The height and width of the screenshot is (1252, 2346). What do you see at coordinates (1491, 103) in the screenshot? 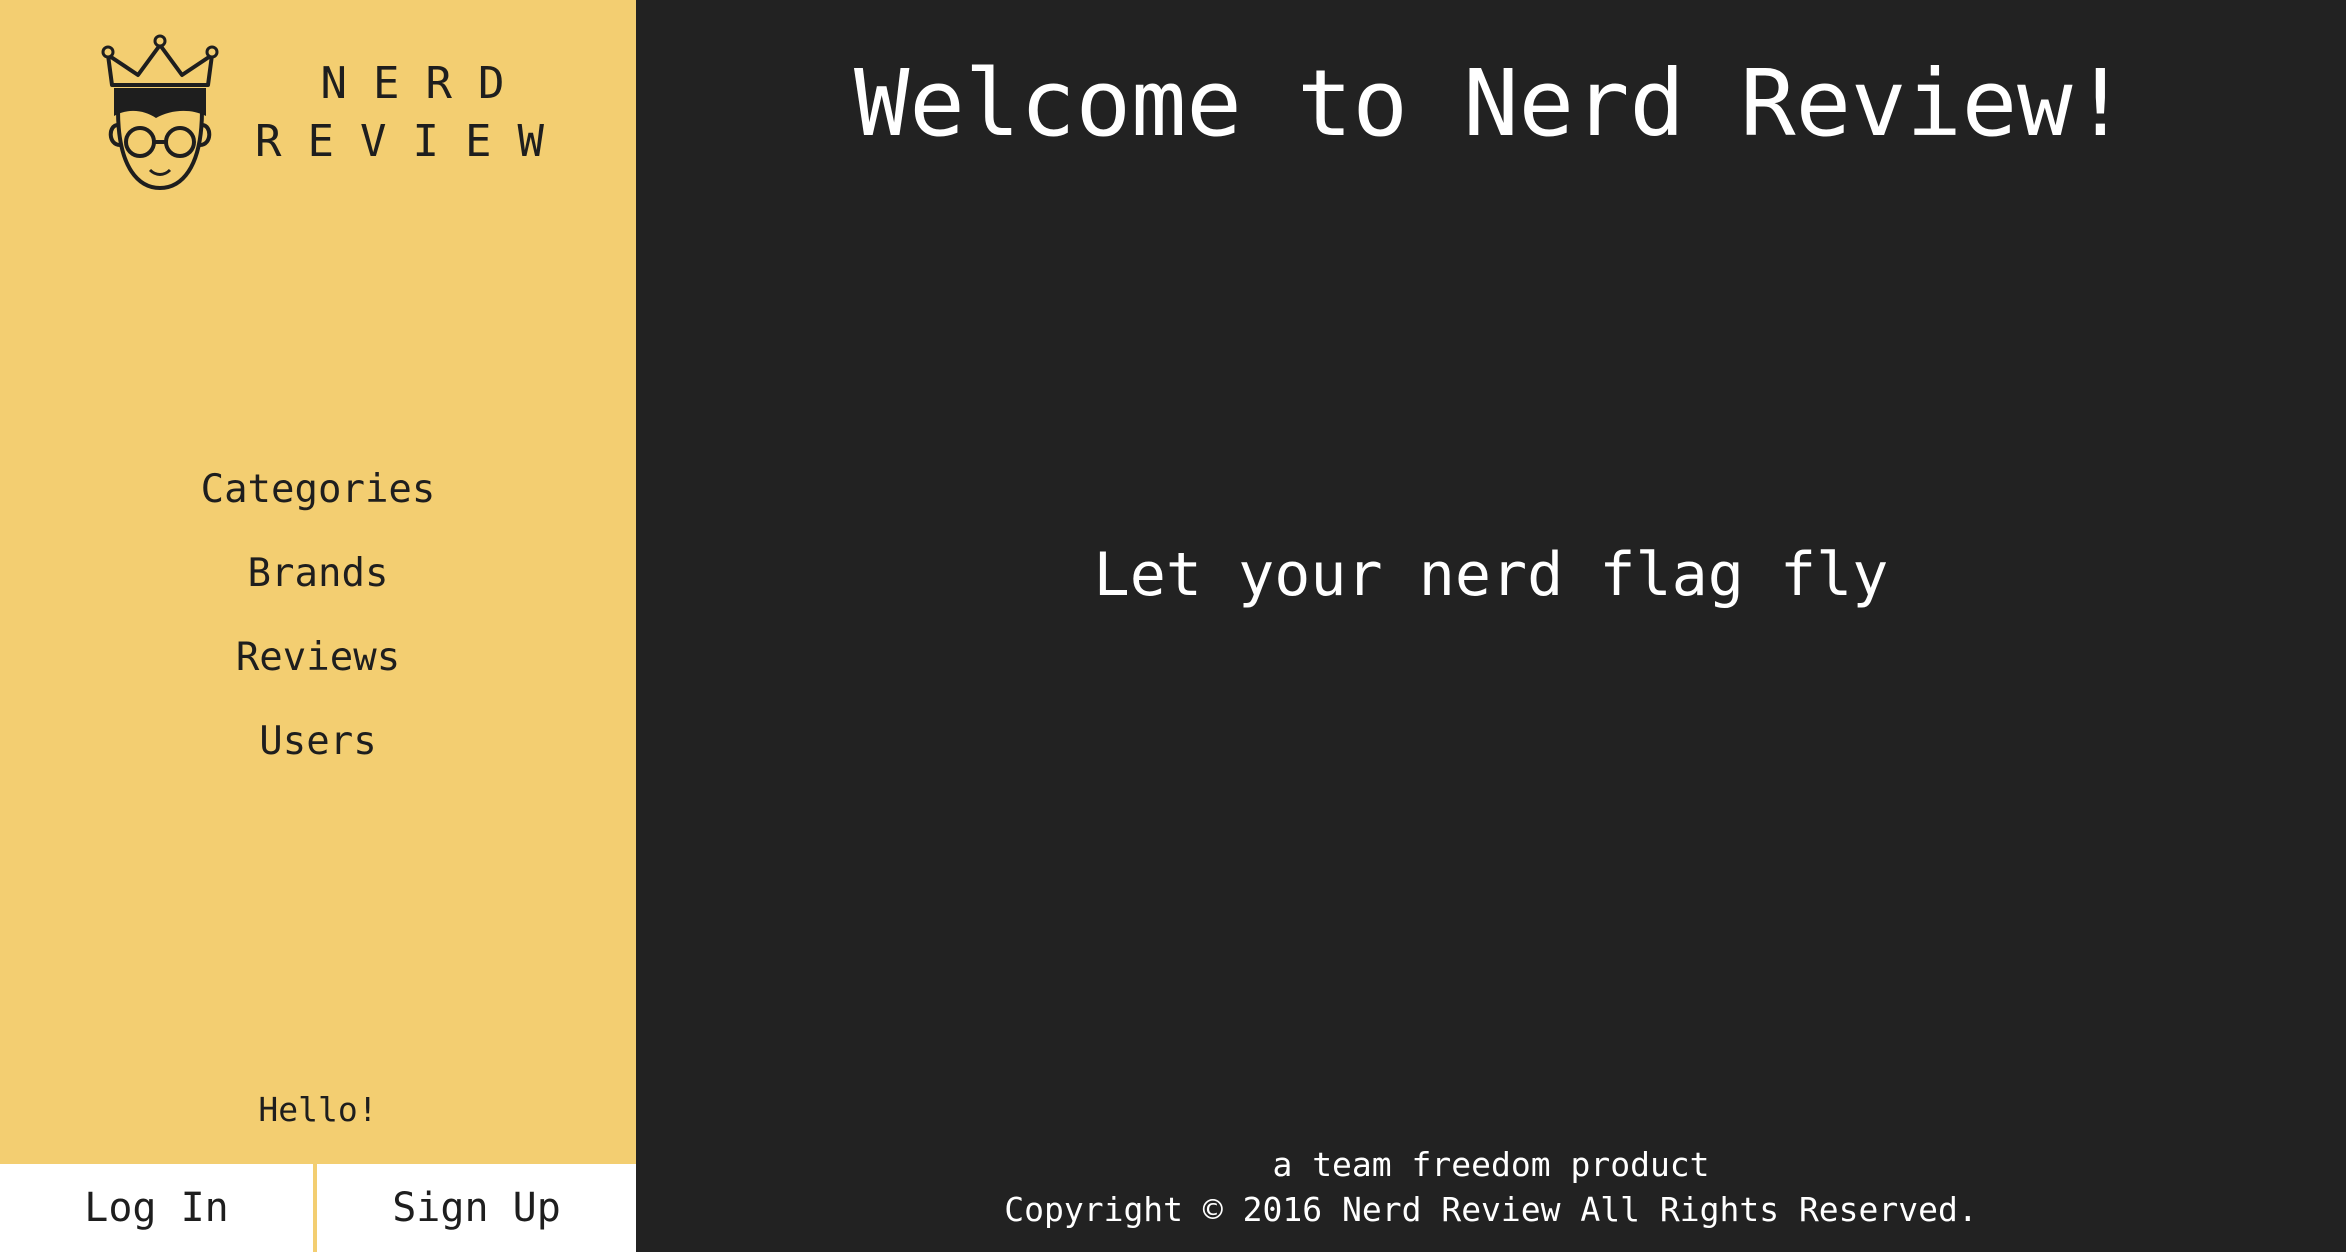
I see `page-title: Welcome to Nerd Review!` at bounding box center [1491, 103].